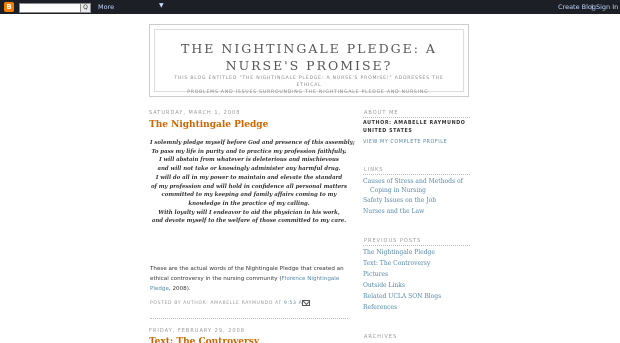 This screenshot has height=343, width=620. Describe the element at coordinates (393, 241) in the screenshot. I see `sidebar-heading-previous: PREVIOUS POSTS` at that location.